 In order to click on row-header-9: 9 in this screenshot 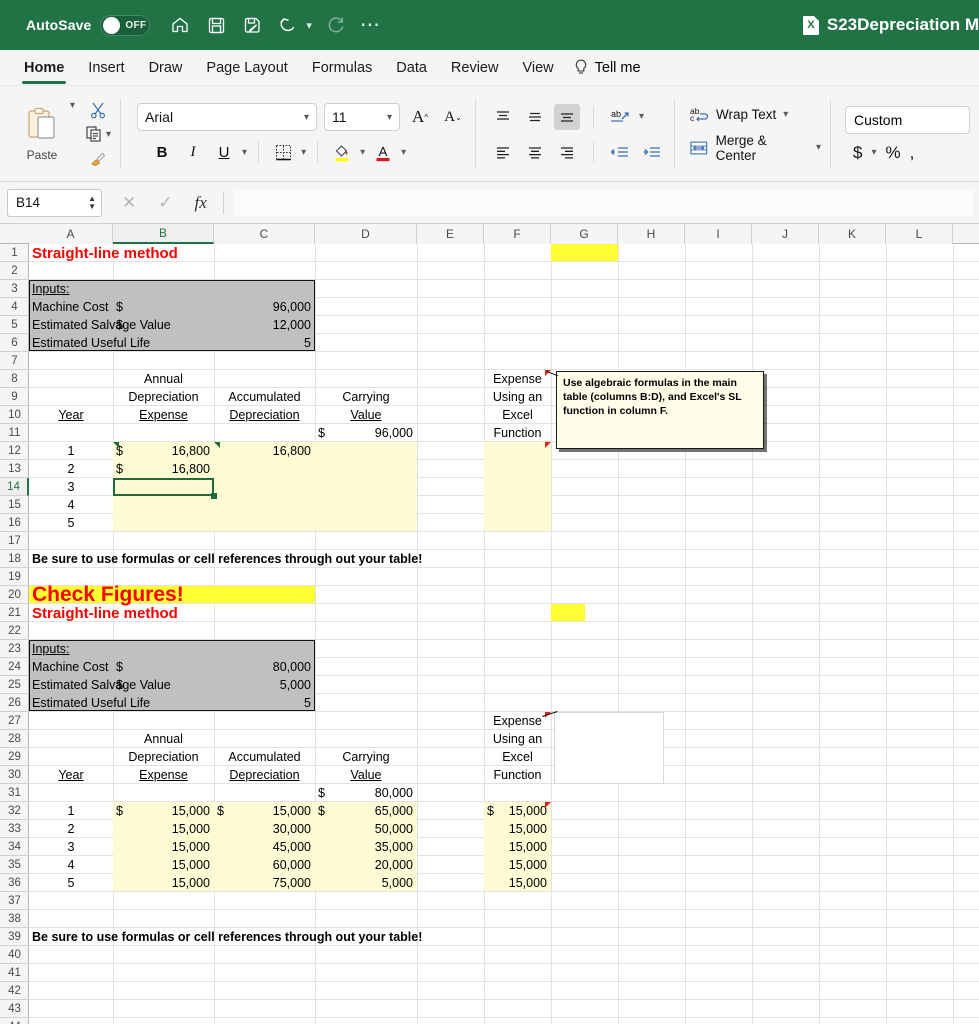, I will do `click(14, 397)`.